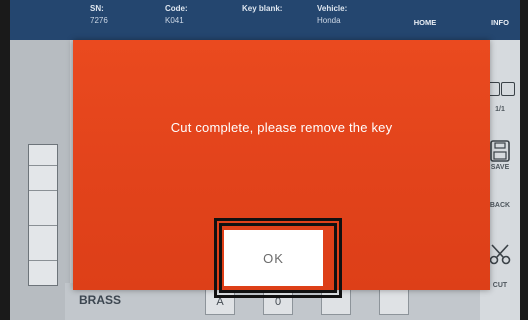  What do you see at coordinates (394, 302) in the screenshot?
I see `tool-d-button` at bounding box center [394, 302].